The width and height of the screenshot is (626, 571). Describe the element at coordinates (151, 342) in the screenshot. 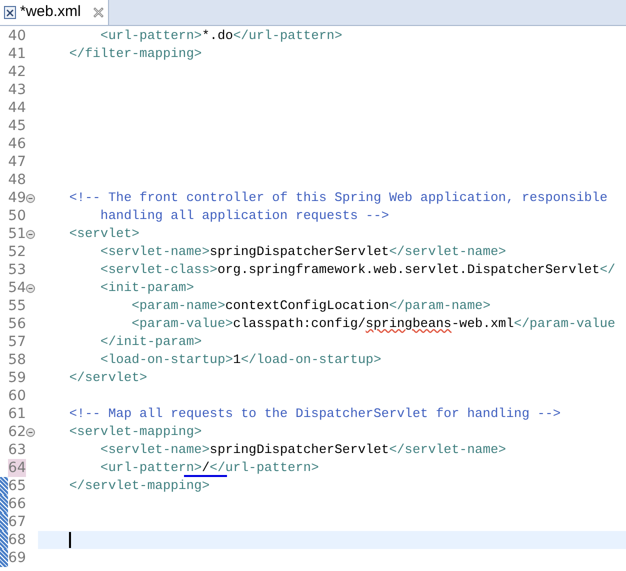

I see `xml-tag: </init-param>` at that location.